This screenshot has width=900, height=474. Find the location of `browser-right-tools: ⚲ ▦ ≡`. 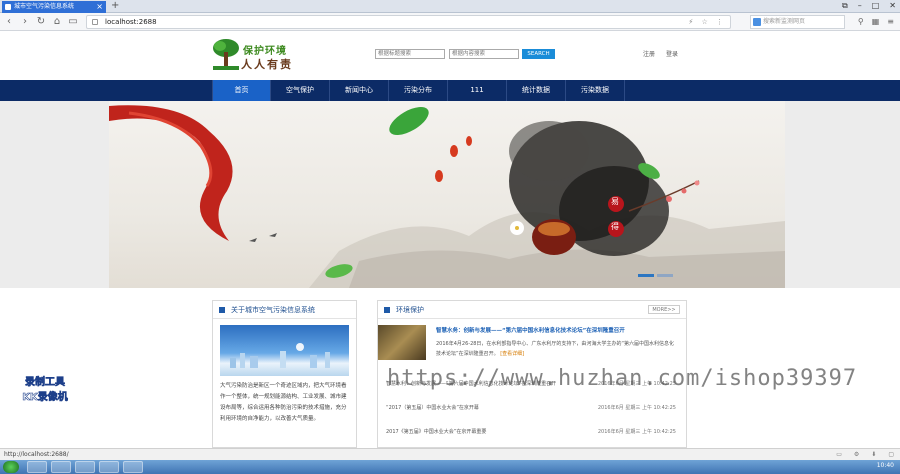

browser-right-tools: ⚲ ▦ ≡ is located at coordinates (876, 22).